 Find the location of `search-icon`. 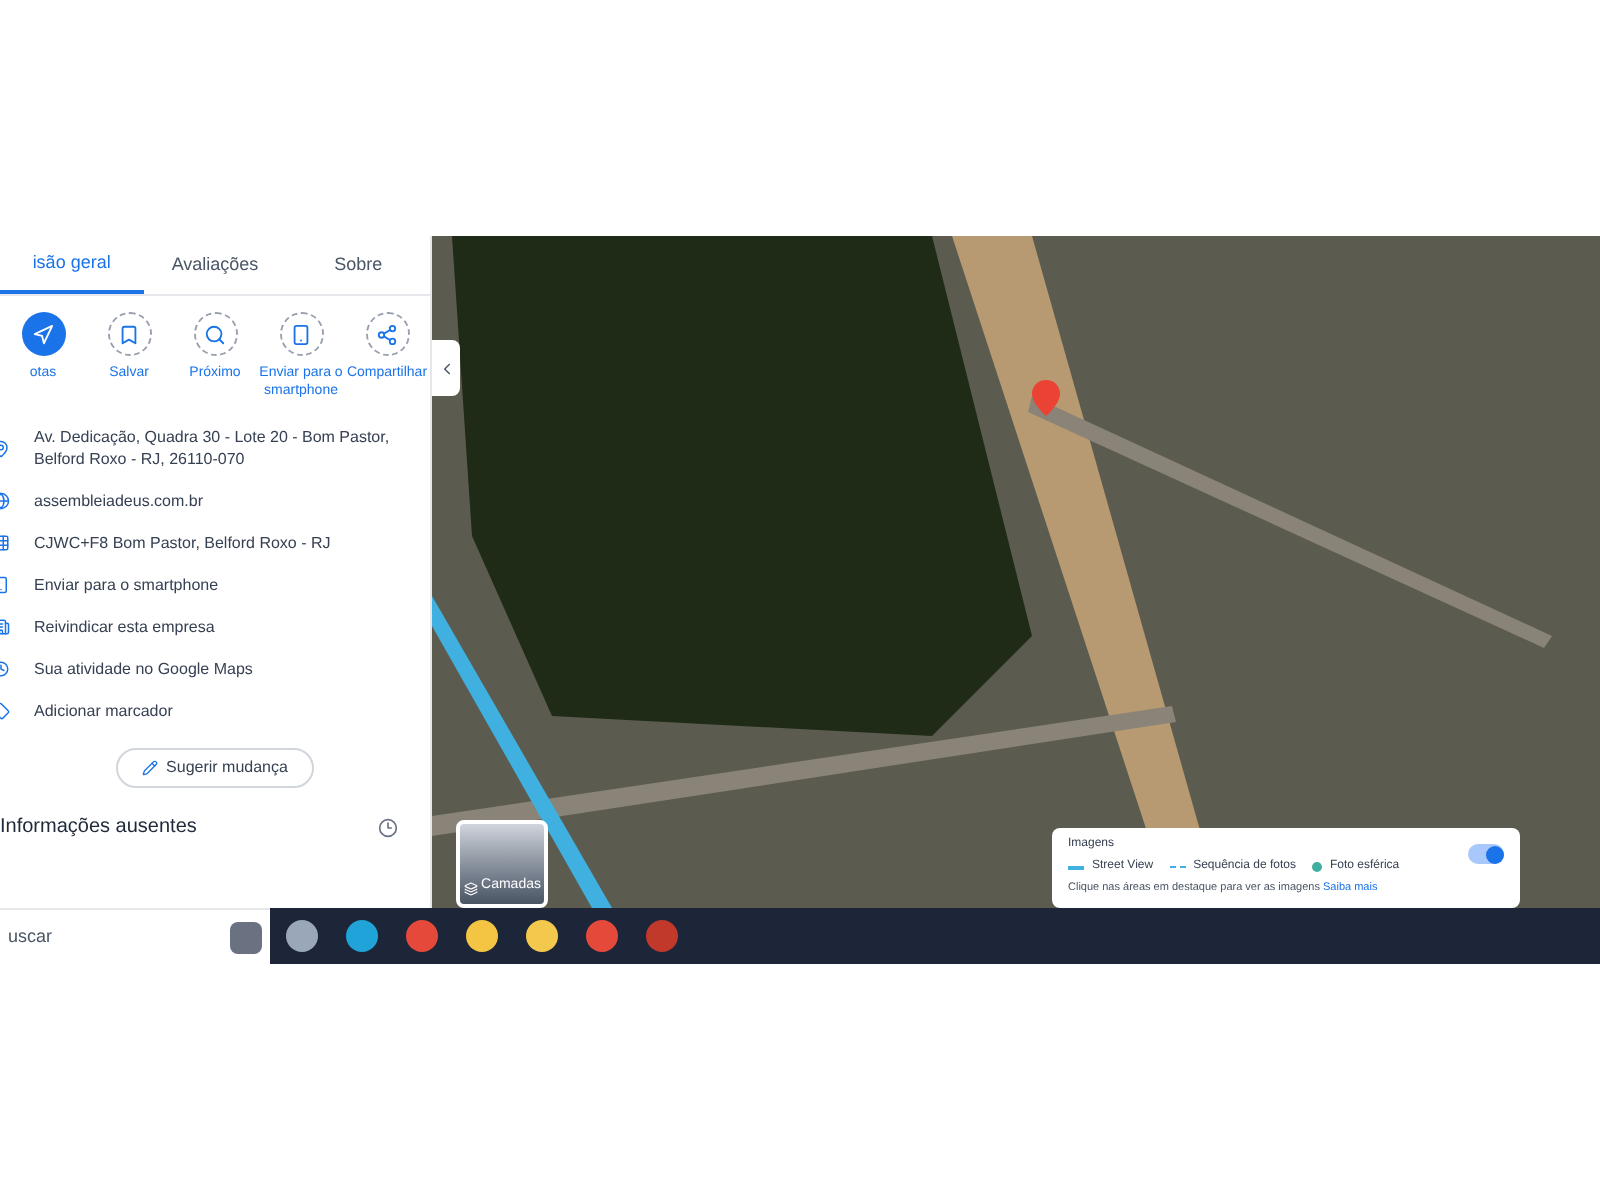

search-icon is located at coordinates (215, 334).